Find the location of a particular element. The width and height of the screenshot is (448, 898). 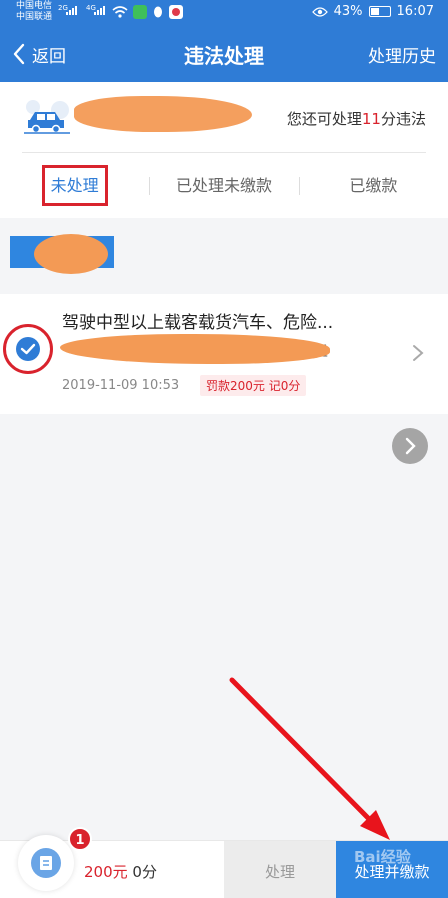

remaining-points-text: 您还可处理11分违法 is located at coordinates (356, 118).